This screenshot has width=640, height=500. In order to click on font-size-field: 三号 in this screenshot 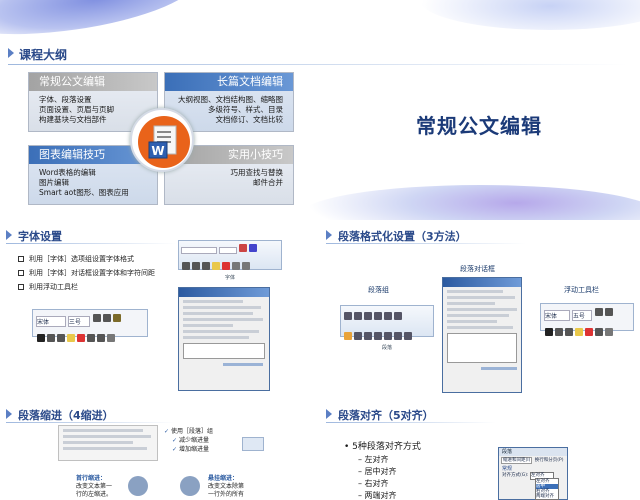, I will do `click(78, 321)`.